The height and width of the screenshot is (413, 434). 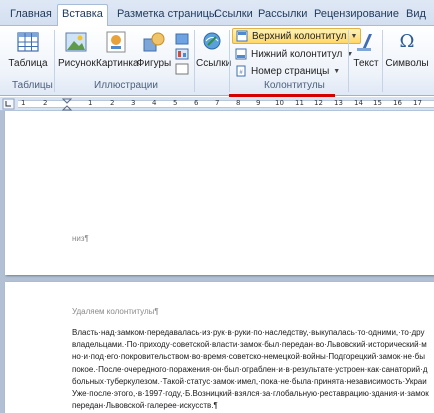 What do you see at coordinates (175, 103) in the screenshot?
I see `ruler-number: 5` at bounding box center [175, 103].